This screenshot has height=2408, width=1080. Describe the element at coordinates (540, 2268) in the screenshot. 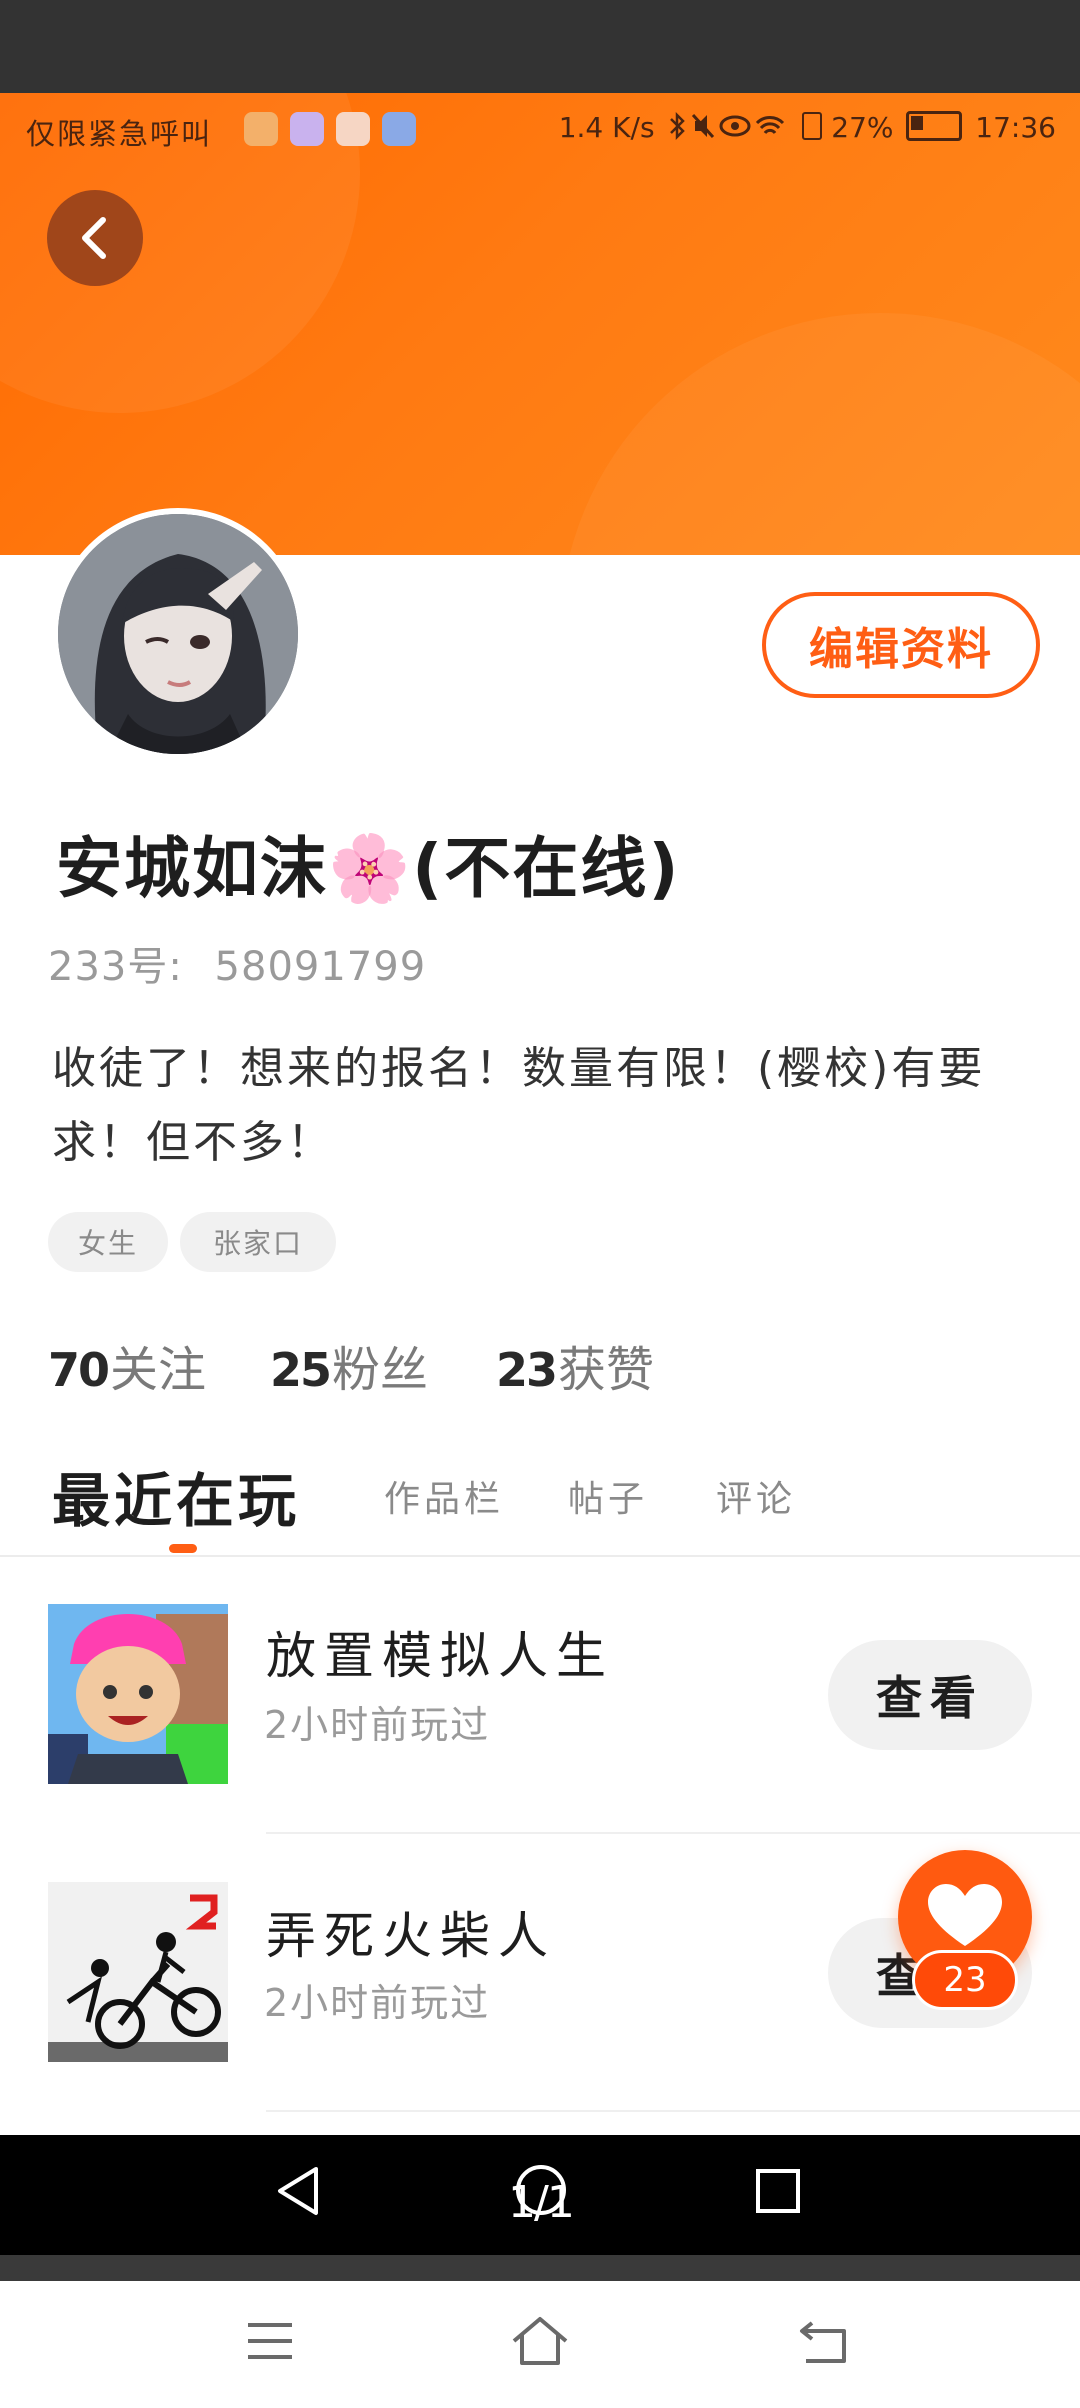

I see `viewer-divider` at that location.